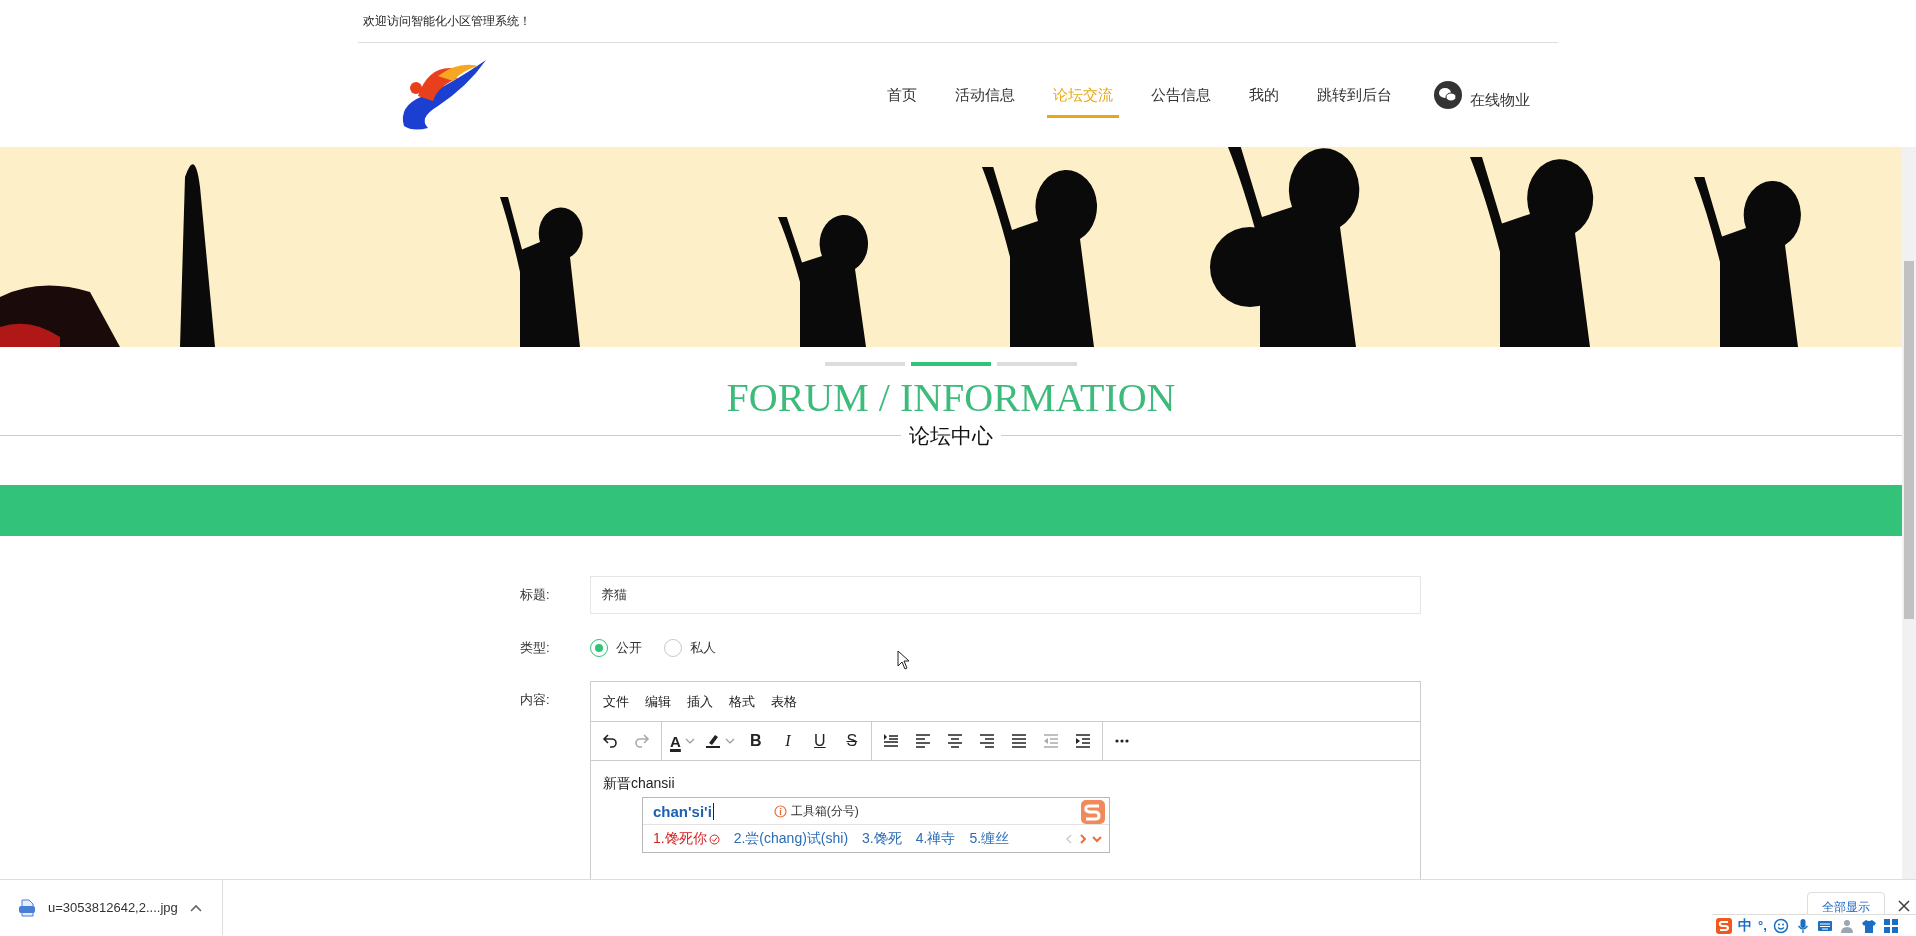 The image size is (1916, 936). Describe the element at coordinates (712, 741) in the screenshot. I see `marker-icon` at that location.